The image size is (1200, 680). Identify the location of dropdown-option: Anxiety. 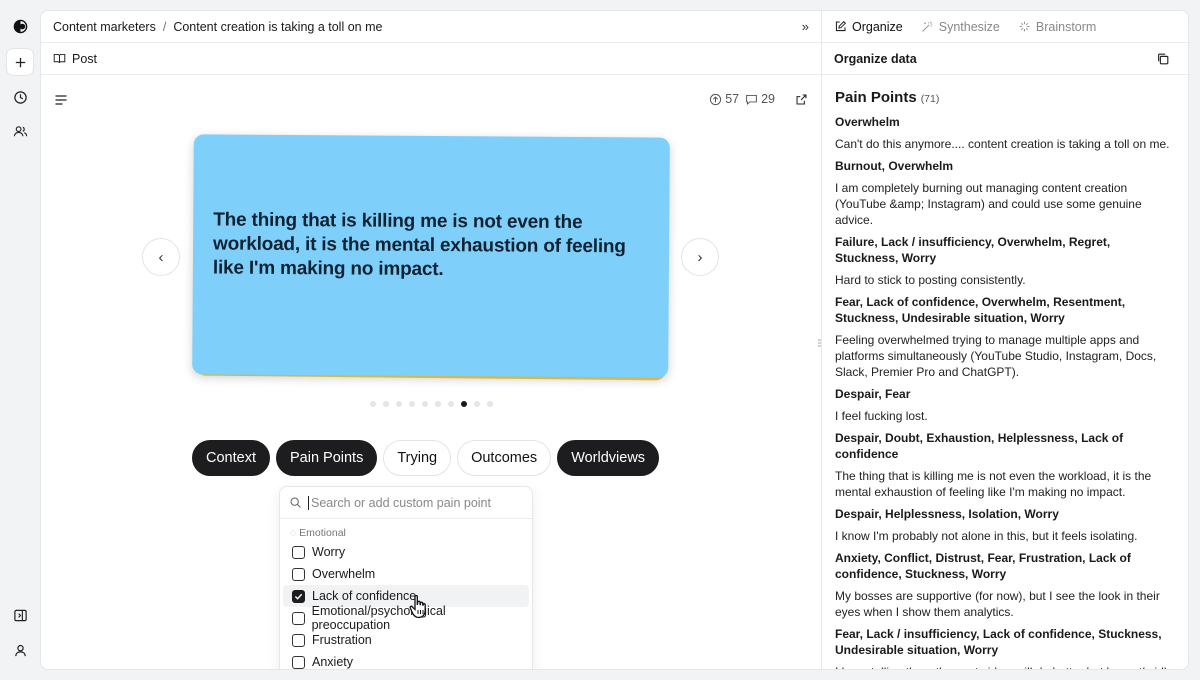
(406, 660).